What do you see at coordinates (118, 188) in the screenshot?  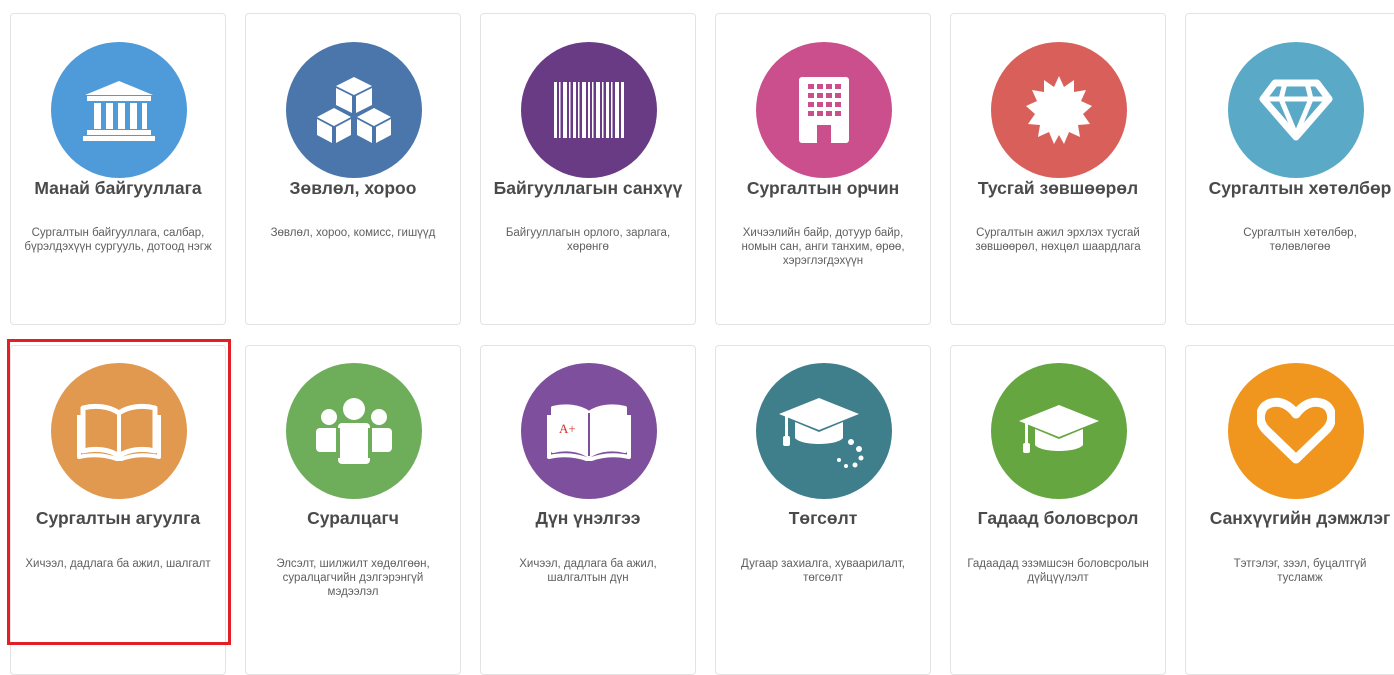 I see `tile-title: Манай байгууллага` at bounding box center [118, 188].